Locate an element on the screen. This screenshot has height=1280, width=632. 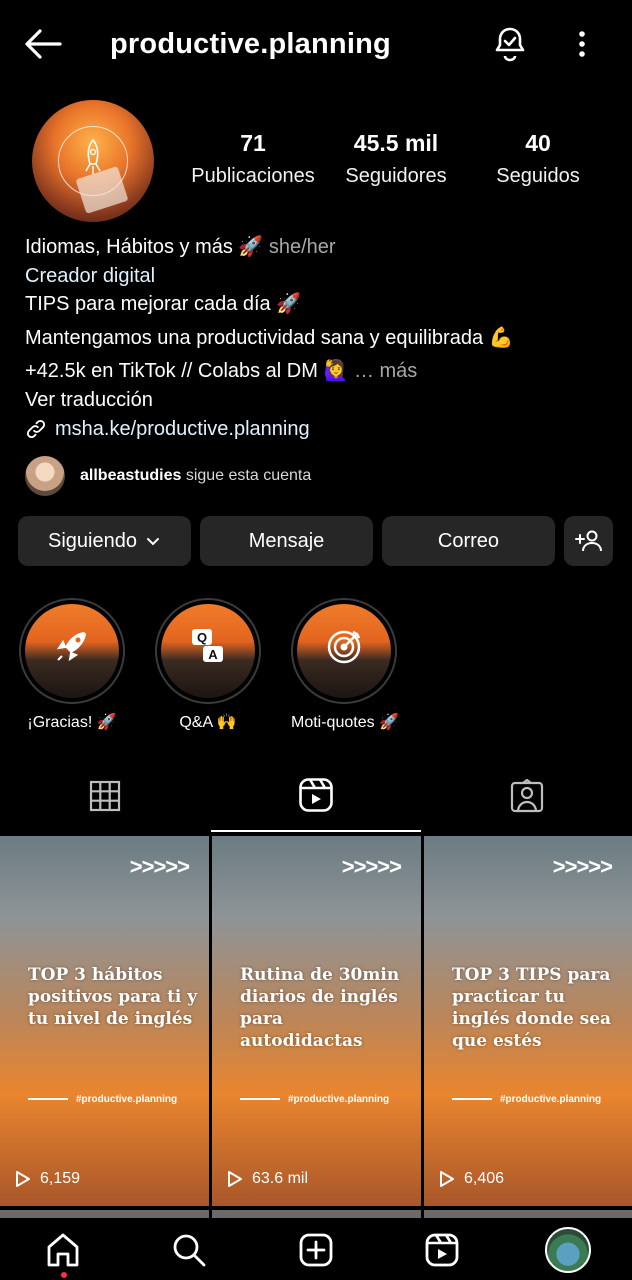
reel-views-count: 63.6 mil is located at coordinates (280, 1178).